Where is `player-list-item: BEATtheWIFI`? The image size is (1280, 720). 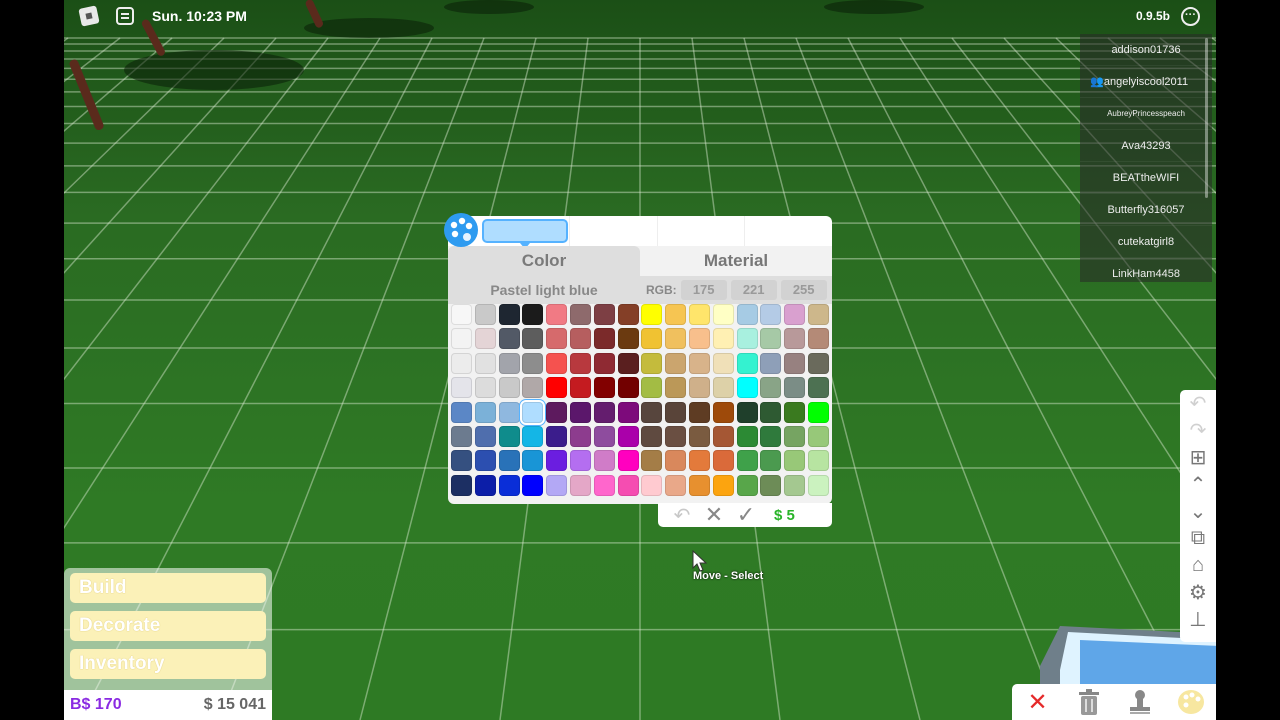 player-list-item: BEATtheWIFI is located at coordinates (1146, 178).